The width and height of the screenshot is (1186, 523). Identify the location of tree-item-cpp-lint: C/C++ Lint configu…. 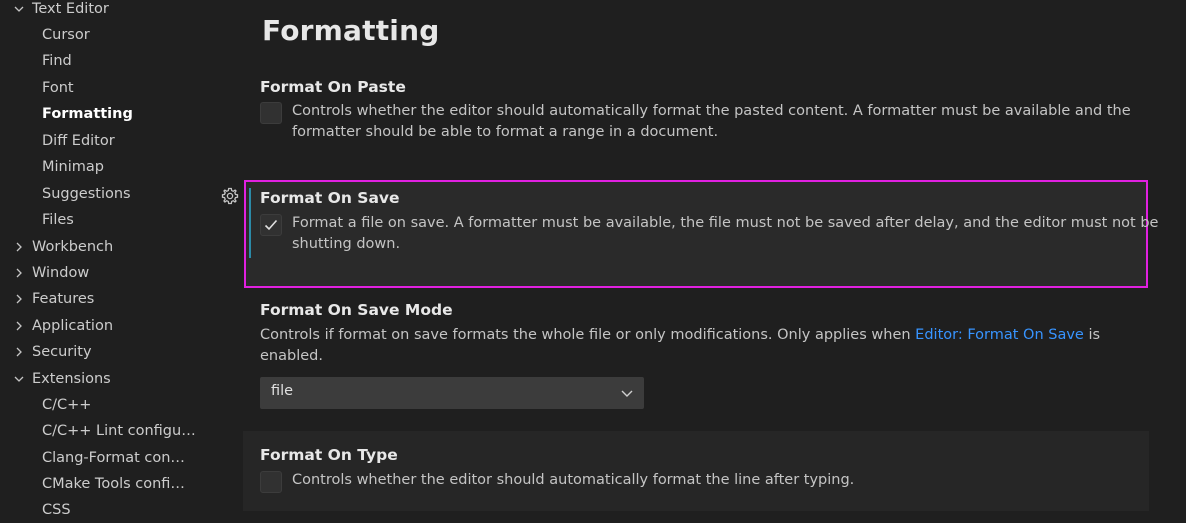
(119, 431).